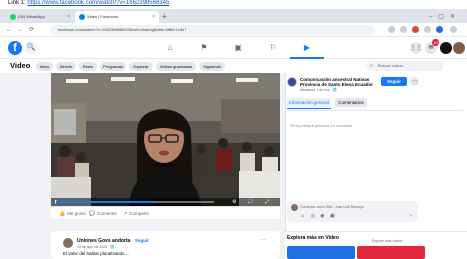 The height and width of the screenshot is (259, 467). What do you see at coordinates (309, 108) in the screenshot?
I see `active-tab-indicator` at bounding box center [309, 108].